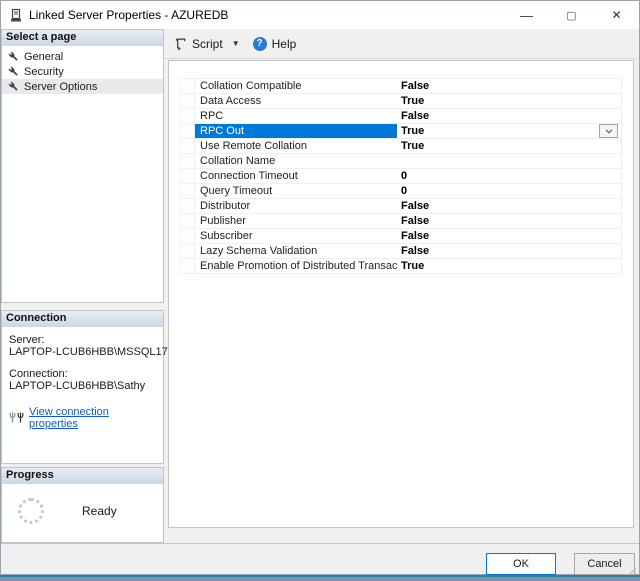  I want to click on grid-row: Collation Name, so click(400, 161).